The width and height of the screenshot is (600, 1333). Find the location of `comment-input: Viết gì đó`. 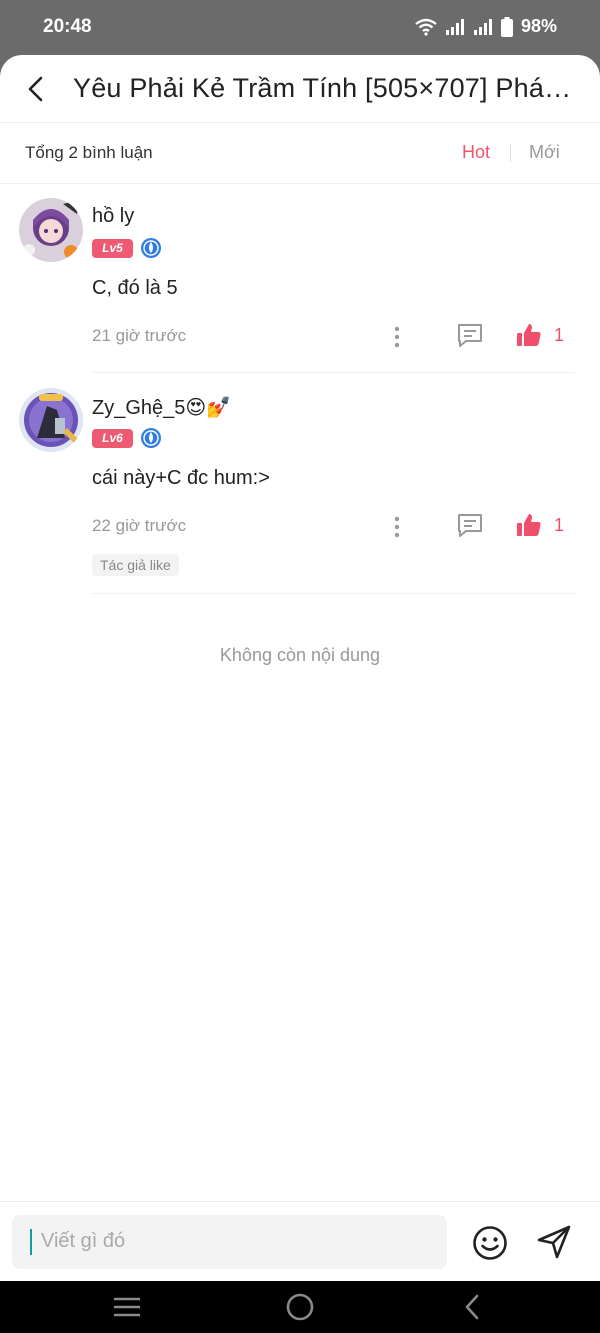

comment-input: Viết gì đó is located at coordinates (229, 1242).